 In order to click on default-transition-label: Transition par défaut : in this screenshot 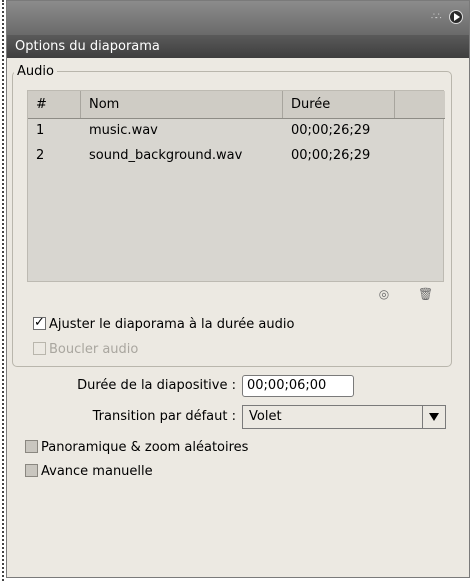, I will do `click(164, 416)`.